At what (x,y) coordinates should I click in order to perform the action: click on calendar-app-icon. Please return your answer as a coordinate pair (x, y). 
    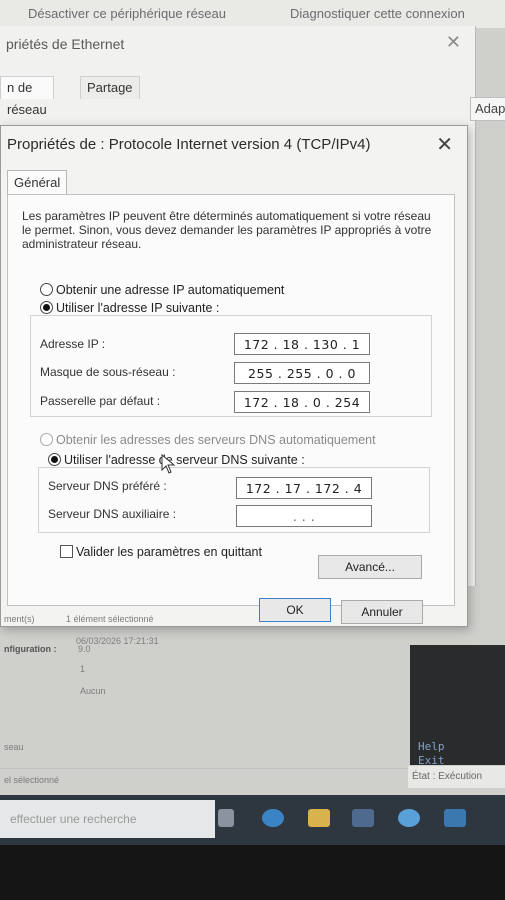
    Looking at the image, I should click on (363, 818).